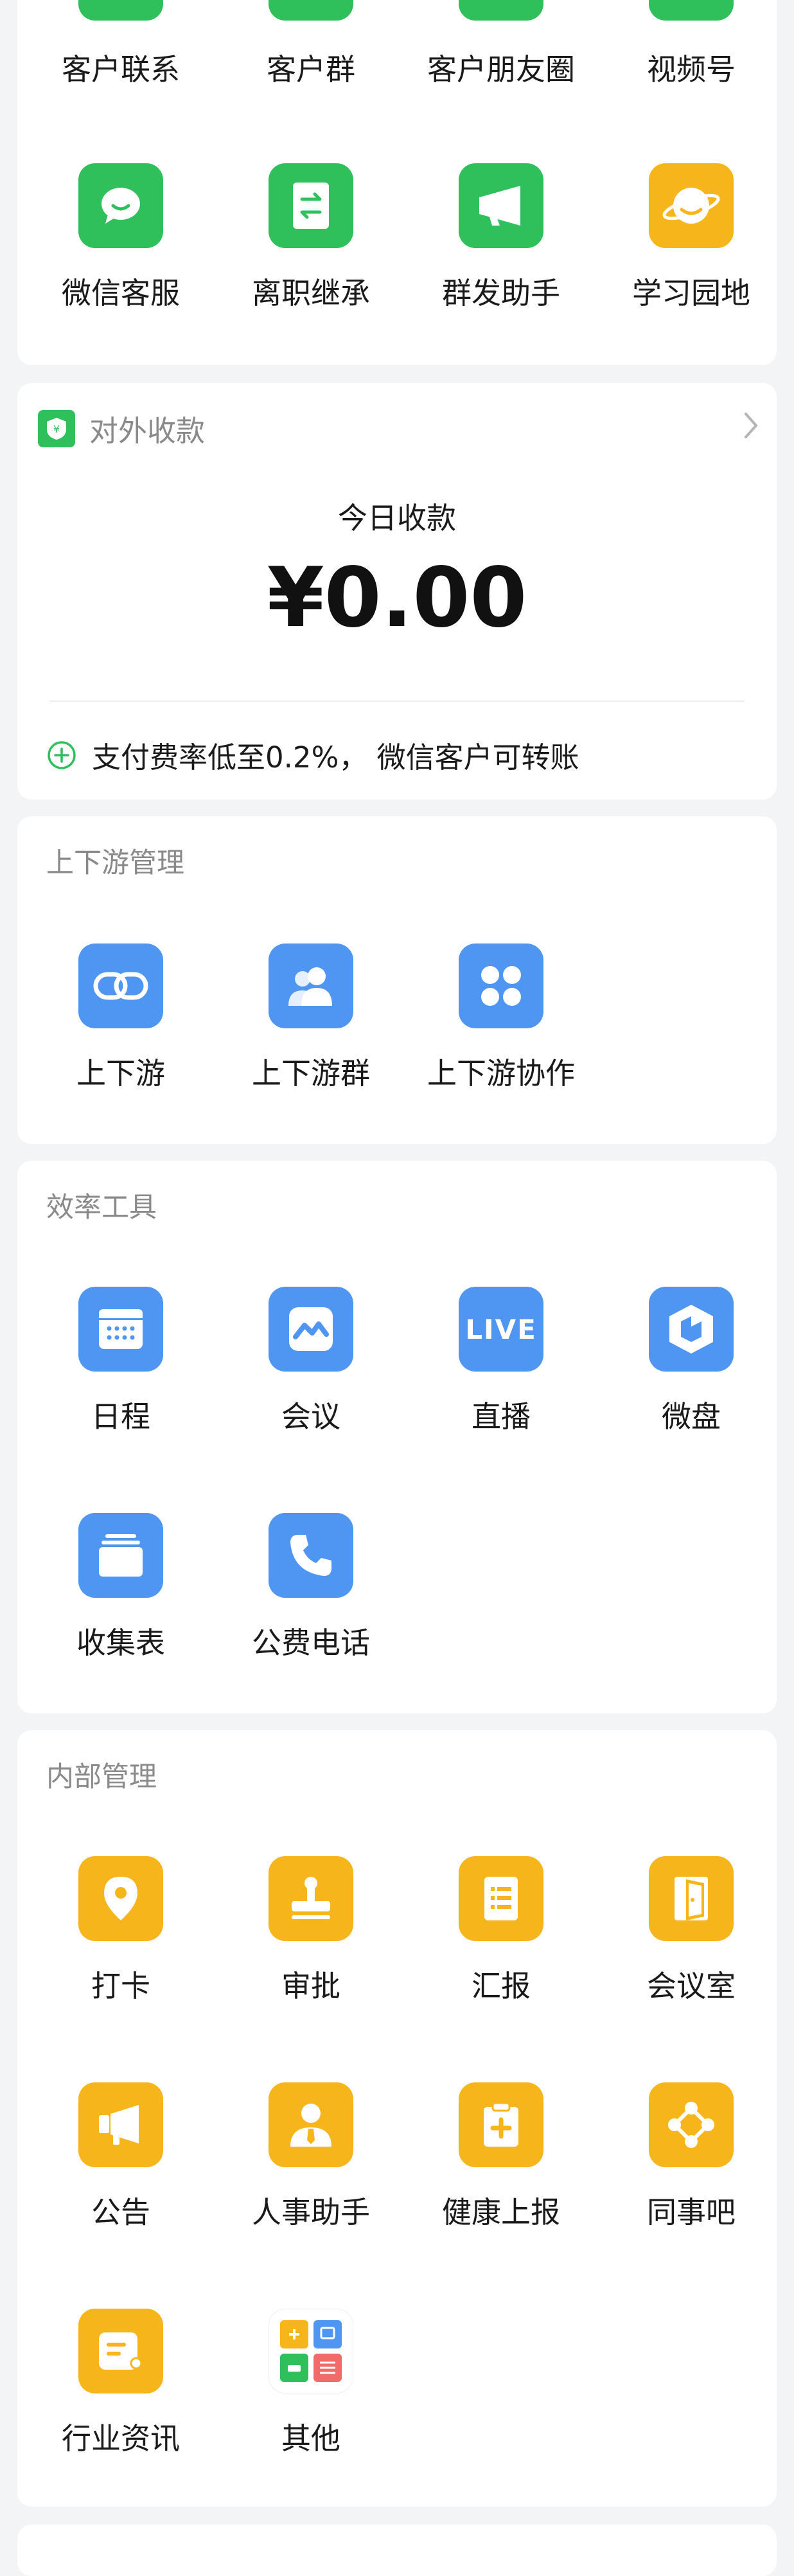  Describe the element at coordinates (311, 1073) in the screenshot. I see `app-label: 上下游群` at that location.